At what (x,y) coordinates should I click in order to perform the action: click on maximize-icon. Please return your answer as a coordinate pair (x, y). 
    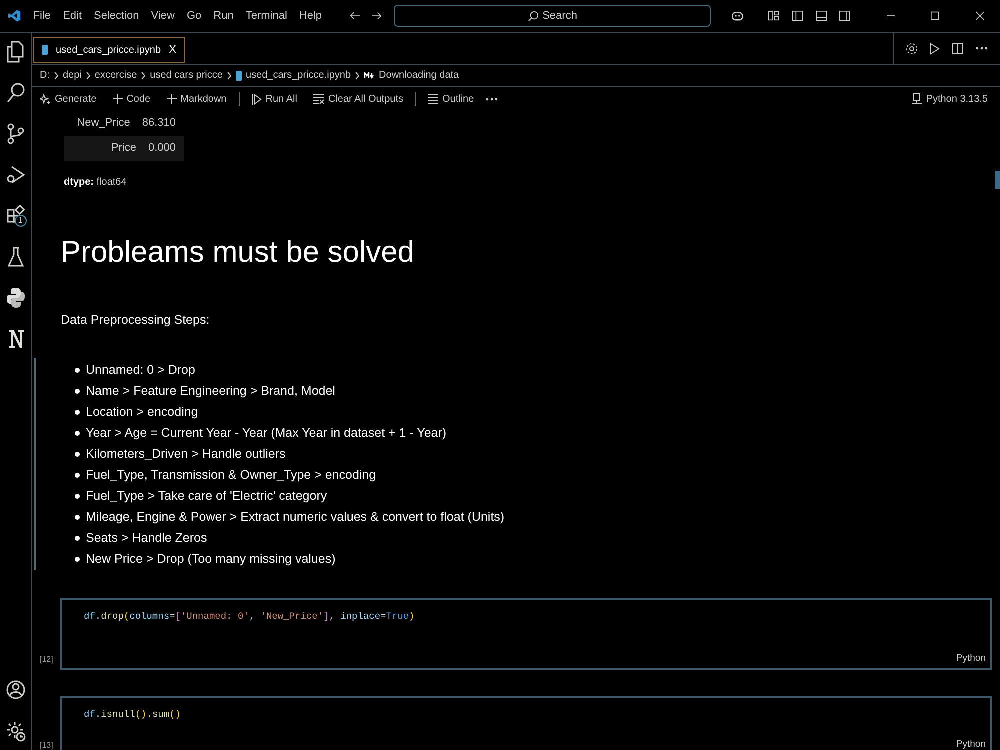
    Looking at the image, I should click on (935, 16).